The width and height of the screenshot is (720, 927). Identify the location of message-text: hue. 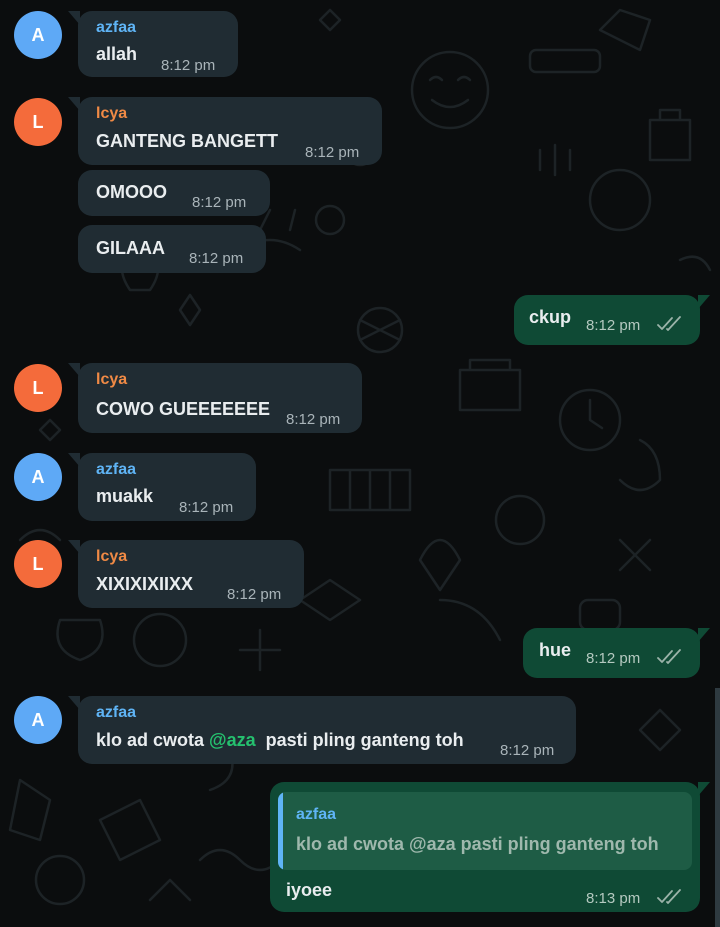
(555, 650).